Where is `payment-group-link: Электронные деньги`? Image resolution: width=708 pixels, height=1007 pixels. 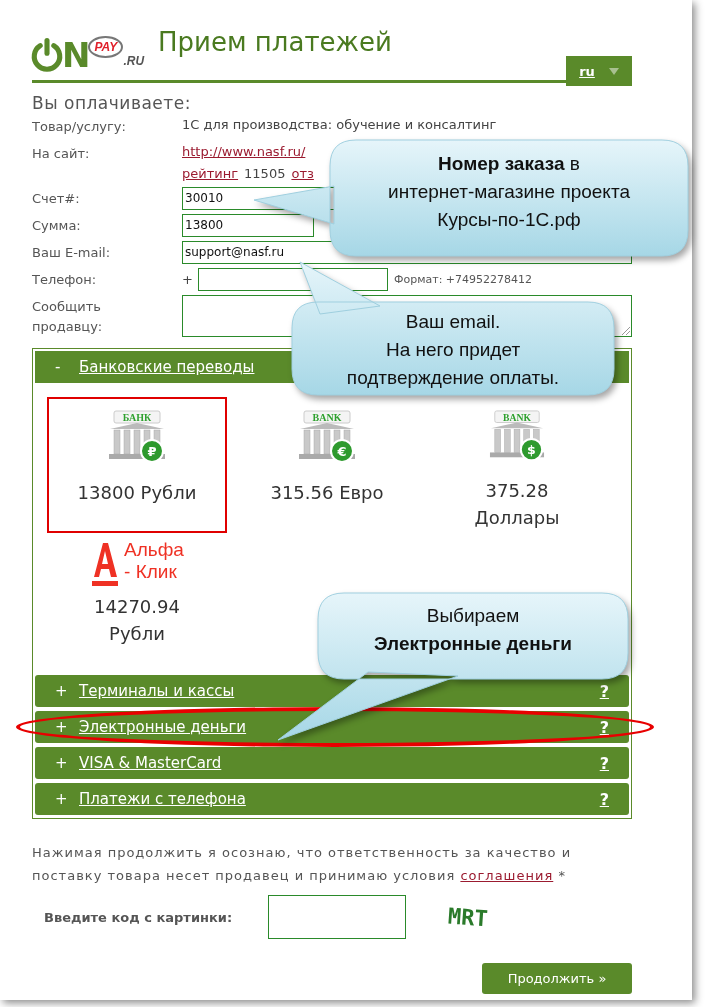 payment-group-link: Электронные деньги is located at coordinates (163, 727).